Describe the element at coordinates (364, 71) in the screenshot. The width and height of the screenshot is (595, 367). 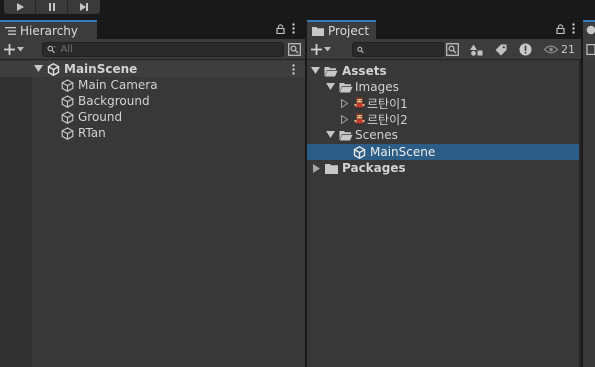
I see `folder-assets-label: Assets` at that location.